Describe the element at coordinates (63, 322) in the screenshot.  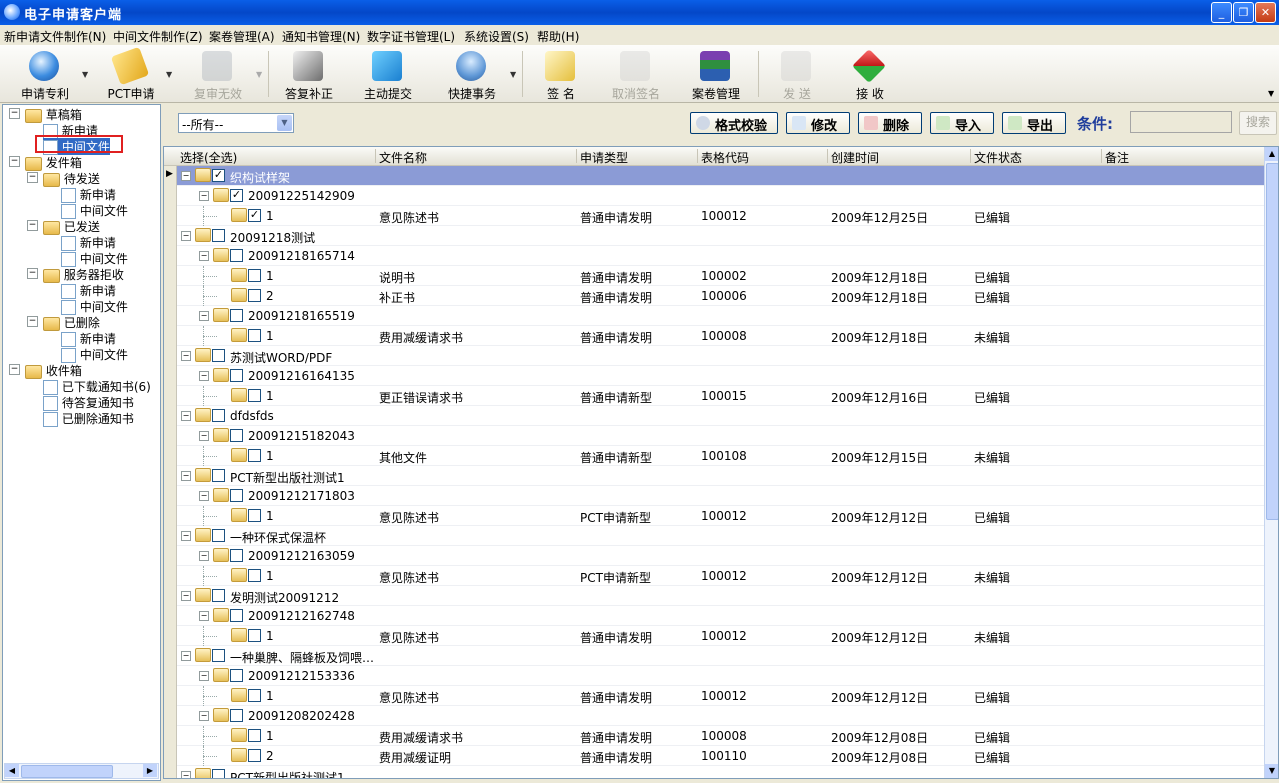
I see `tree-node-deleted: − 已删除` at that location.